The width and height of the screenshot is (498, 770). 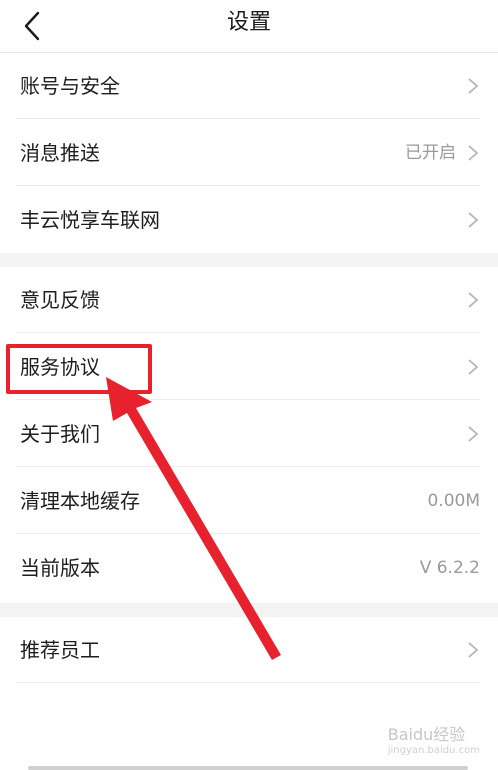 I want to click on watermark-subtext: jingyan.baidu.com, so click(x=433, y=750).